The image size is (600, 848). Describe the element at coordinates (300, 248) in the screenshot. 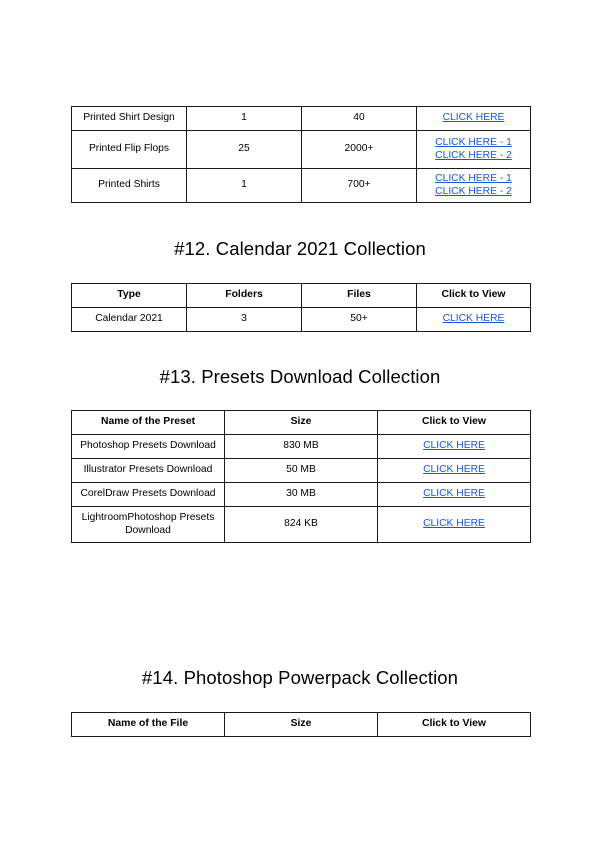

I see `section-heading-calendar: #12. Calendar 2021 Collection` at that location.